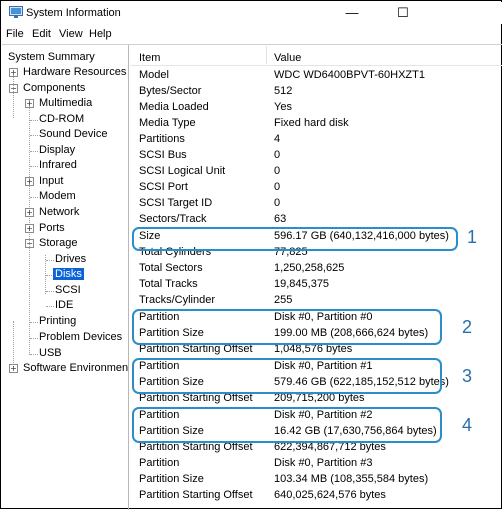  What do you see at coordinates (316, 91) in the screenshot?
I see `table-row: Bytes/Sector 512` at bounding box center [316, 91].